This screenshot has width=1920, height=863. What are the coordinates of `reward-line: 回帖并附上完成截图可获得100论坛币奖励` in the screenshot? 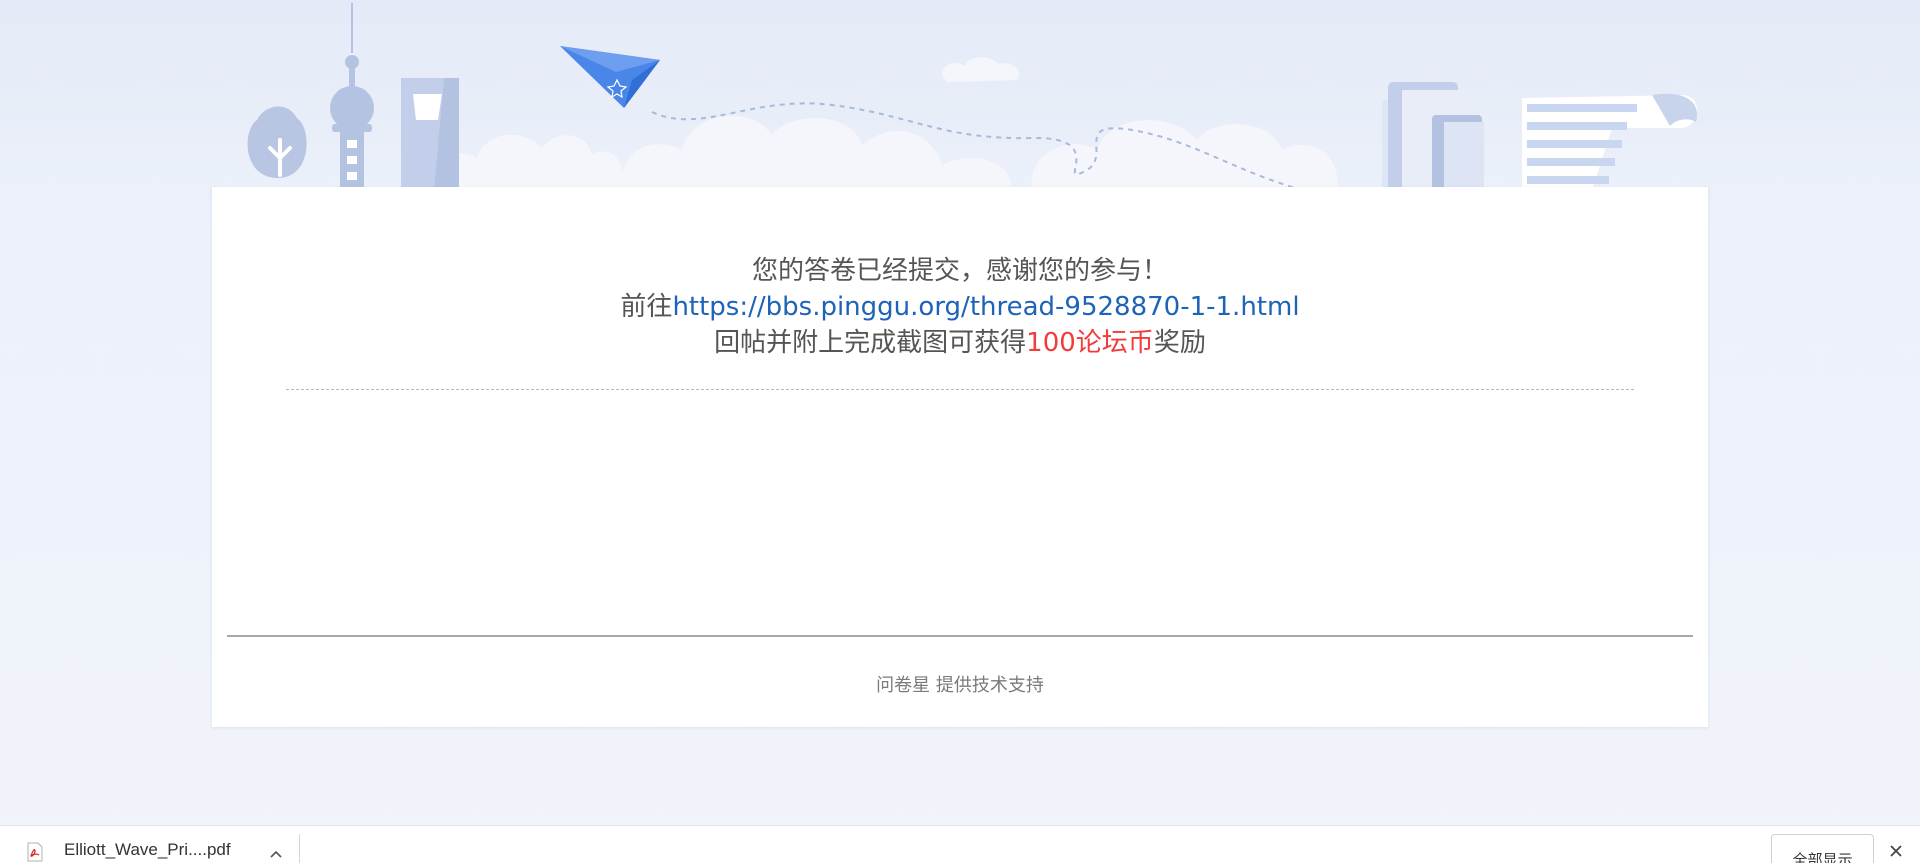 It's located at (960, 343).